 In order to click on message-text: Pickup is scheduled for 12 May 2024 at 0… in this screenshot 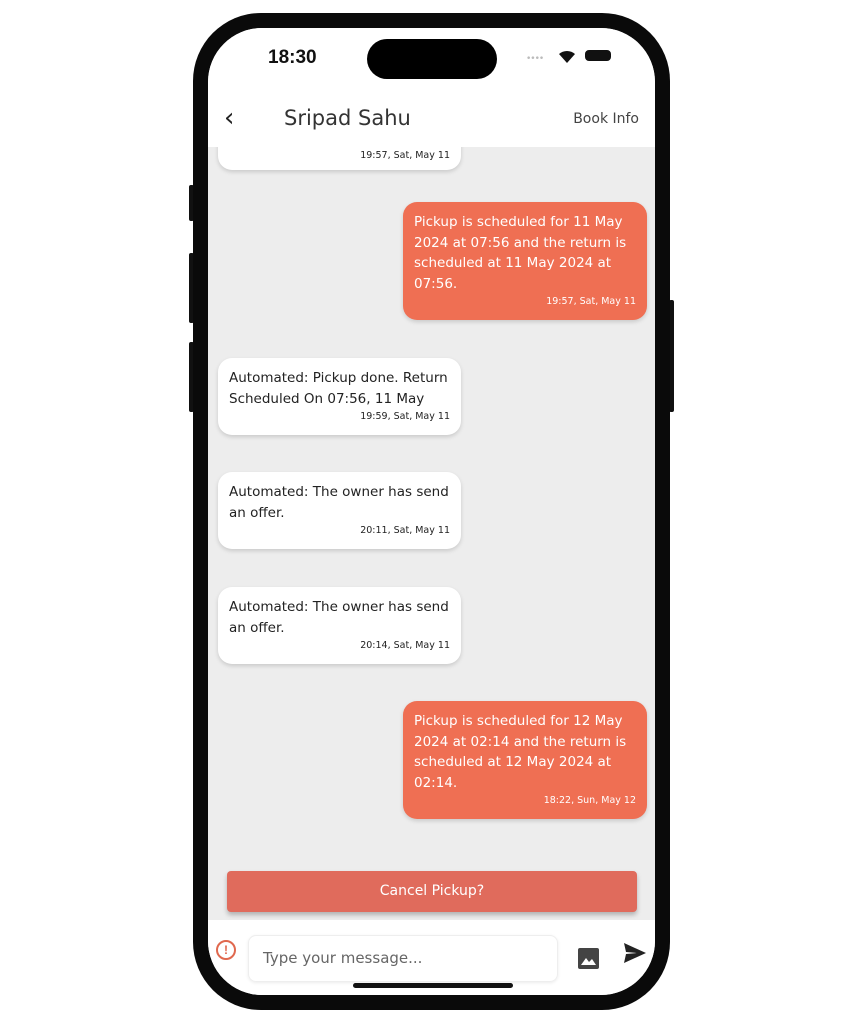, I will do `click(520, 752)`.